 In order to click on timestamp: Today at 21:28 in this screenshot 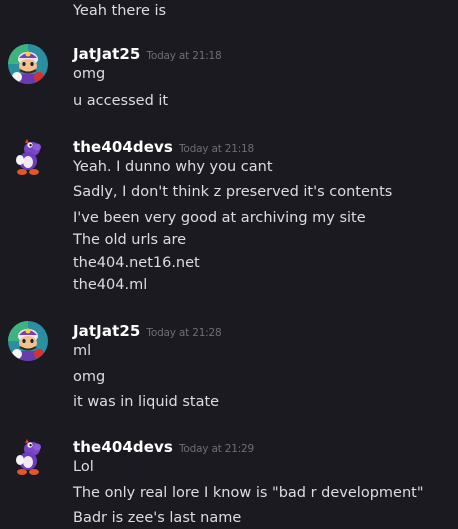, I will do `click(183, 333)`.